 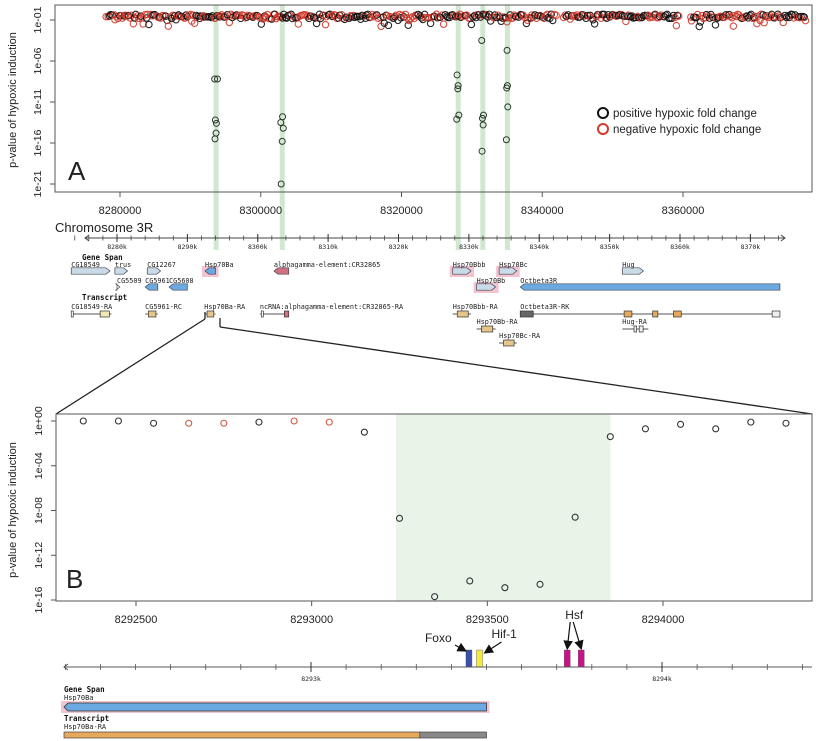 I want to click on a-y-tick-label: 1e-06, so click(x=38, y=60).